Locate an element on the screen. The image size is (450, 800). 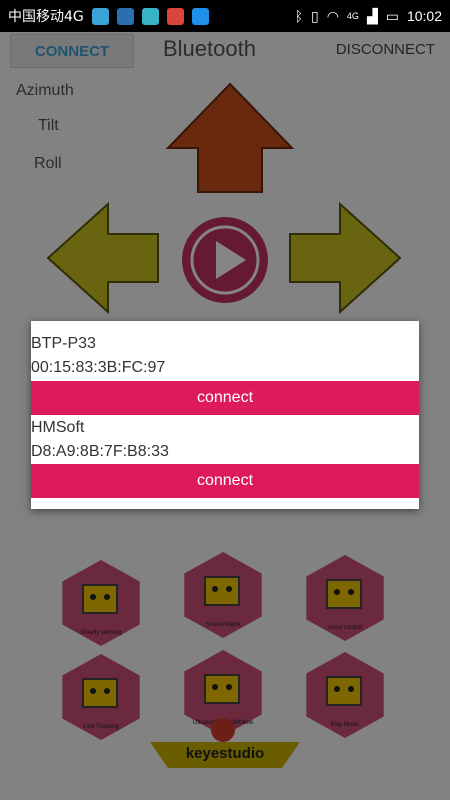
device-name: BTP-P33 is located at coordinates (63, 343).